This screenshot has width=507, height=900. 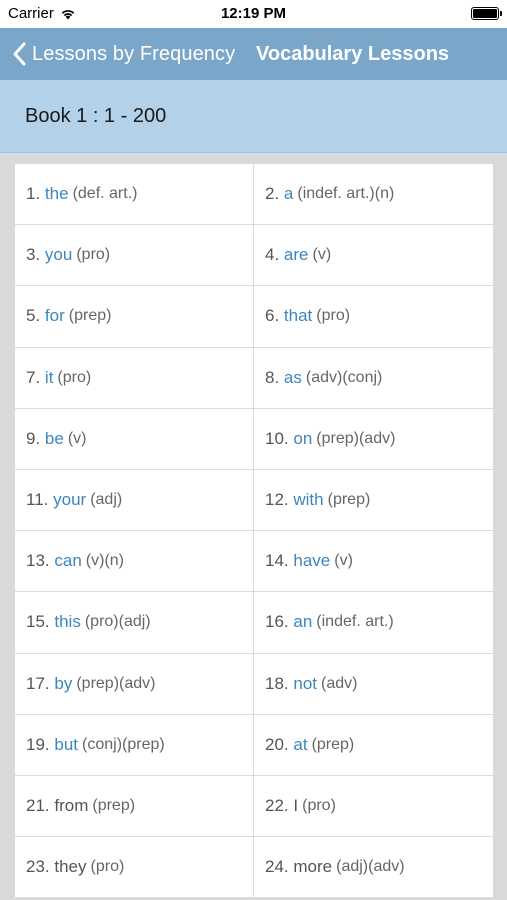 What do you see at coordinates (272, 316) in the screenshot?
I see `word-number: 6.` at bounding box center [272, 316].